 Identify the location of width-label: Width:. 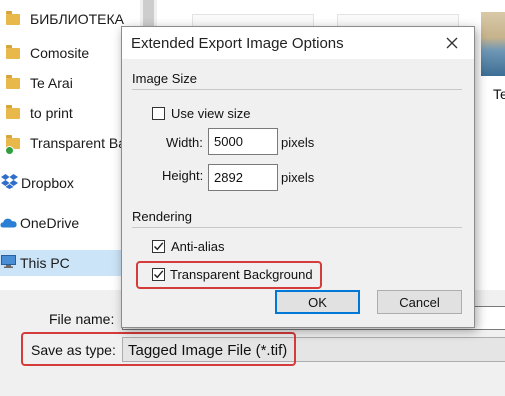
(184, 142).